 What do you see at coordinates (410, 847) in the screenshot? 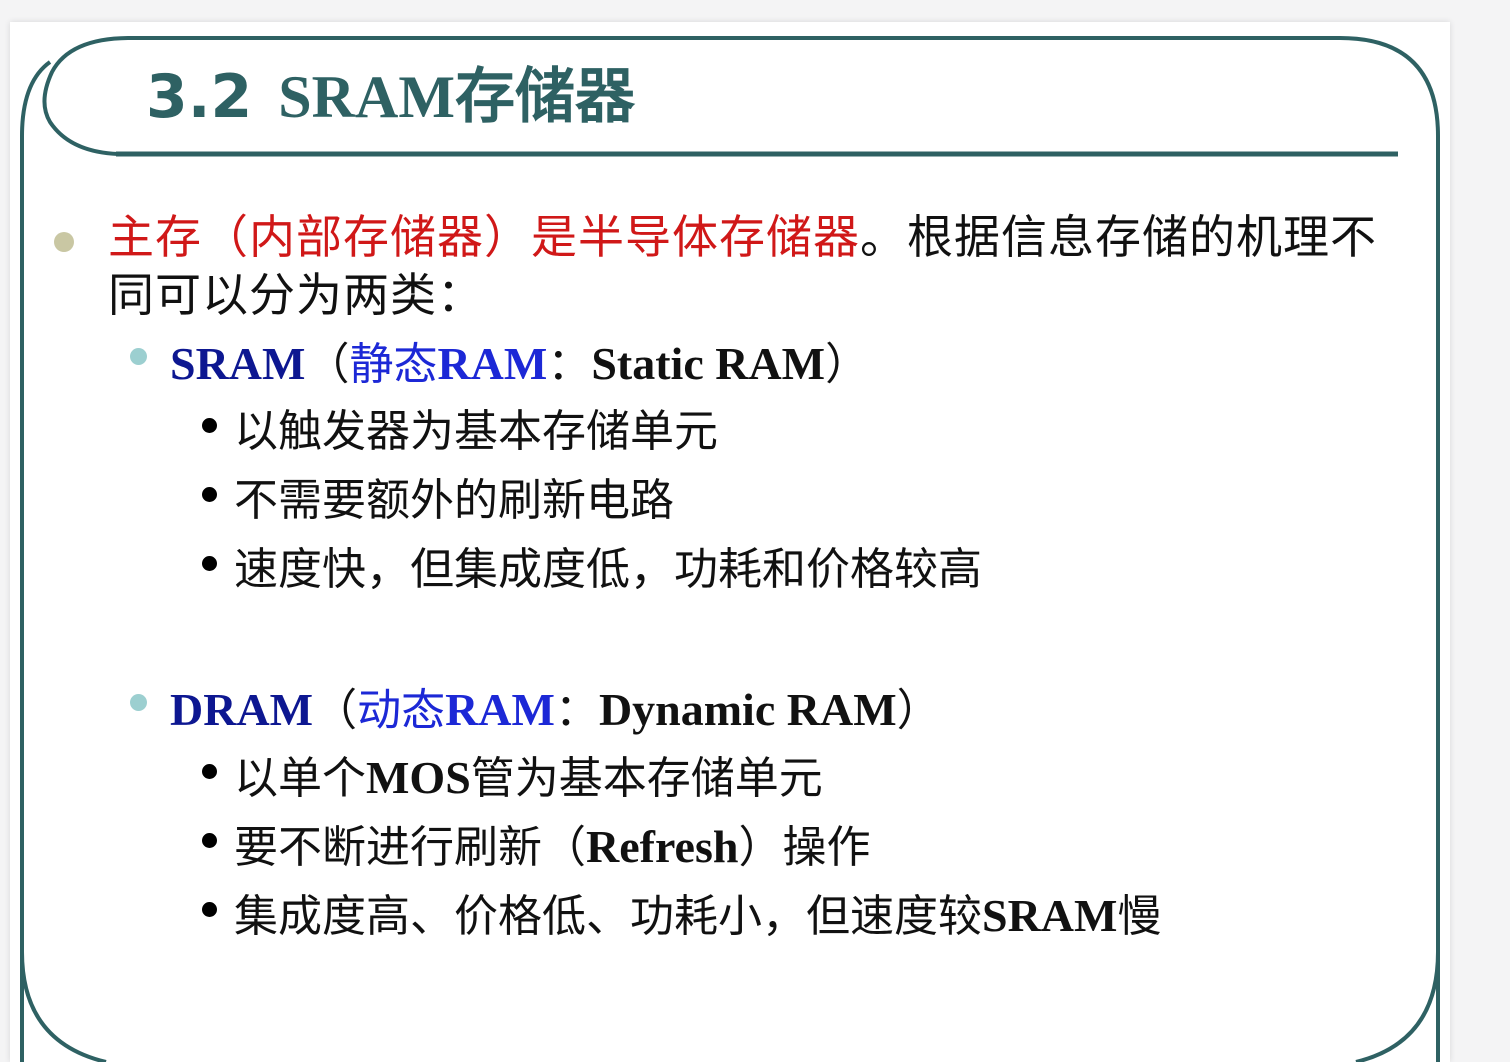
I see `dram-point-2-a: 要不断进行刷新（` at bounding box center [410, 847].